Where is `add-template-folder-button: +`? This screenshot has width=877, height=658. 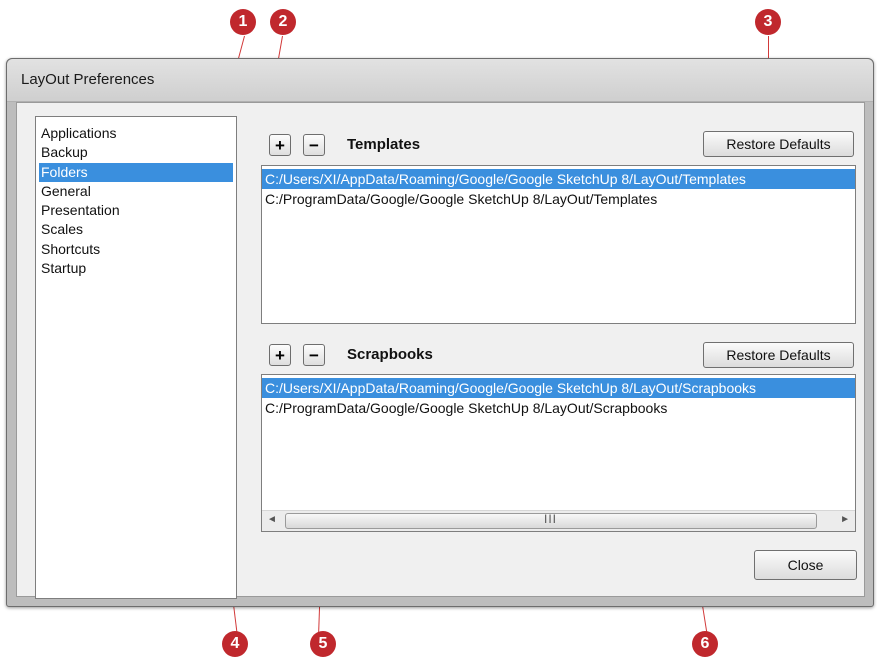
add-template-folder-button: + is located at coordinates (280, 145).